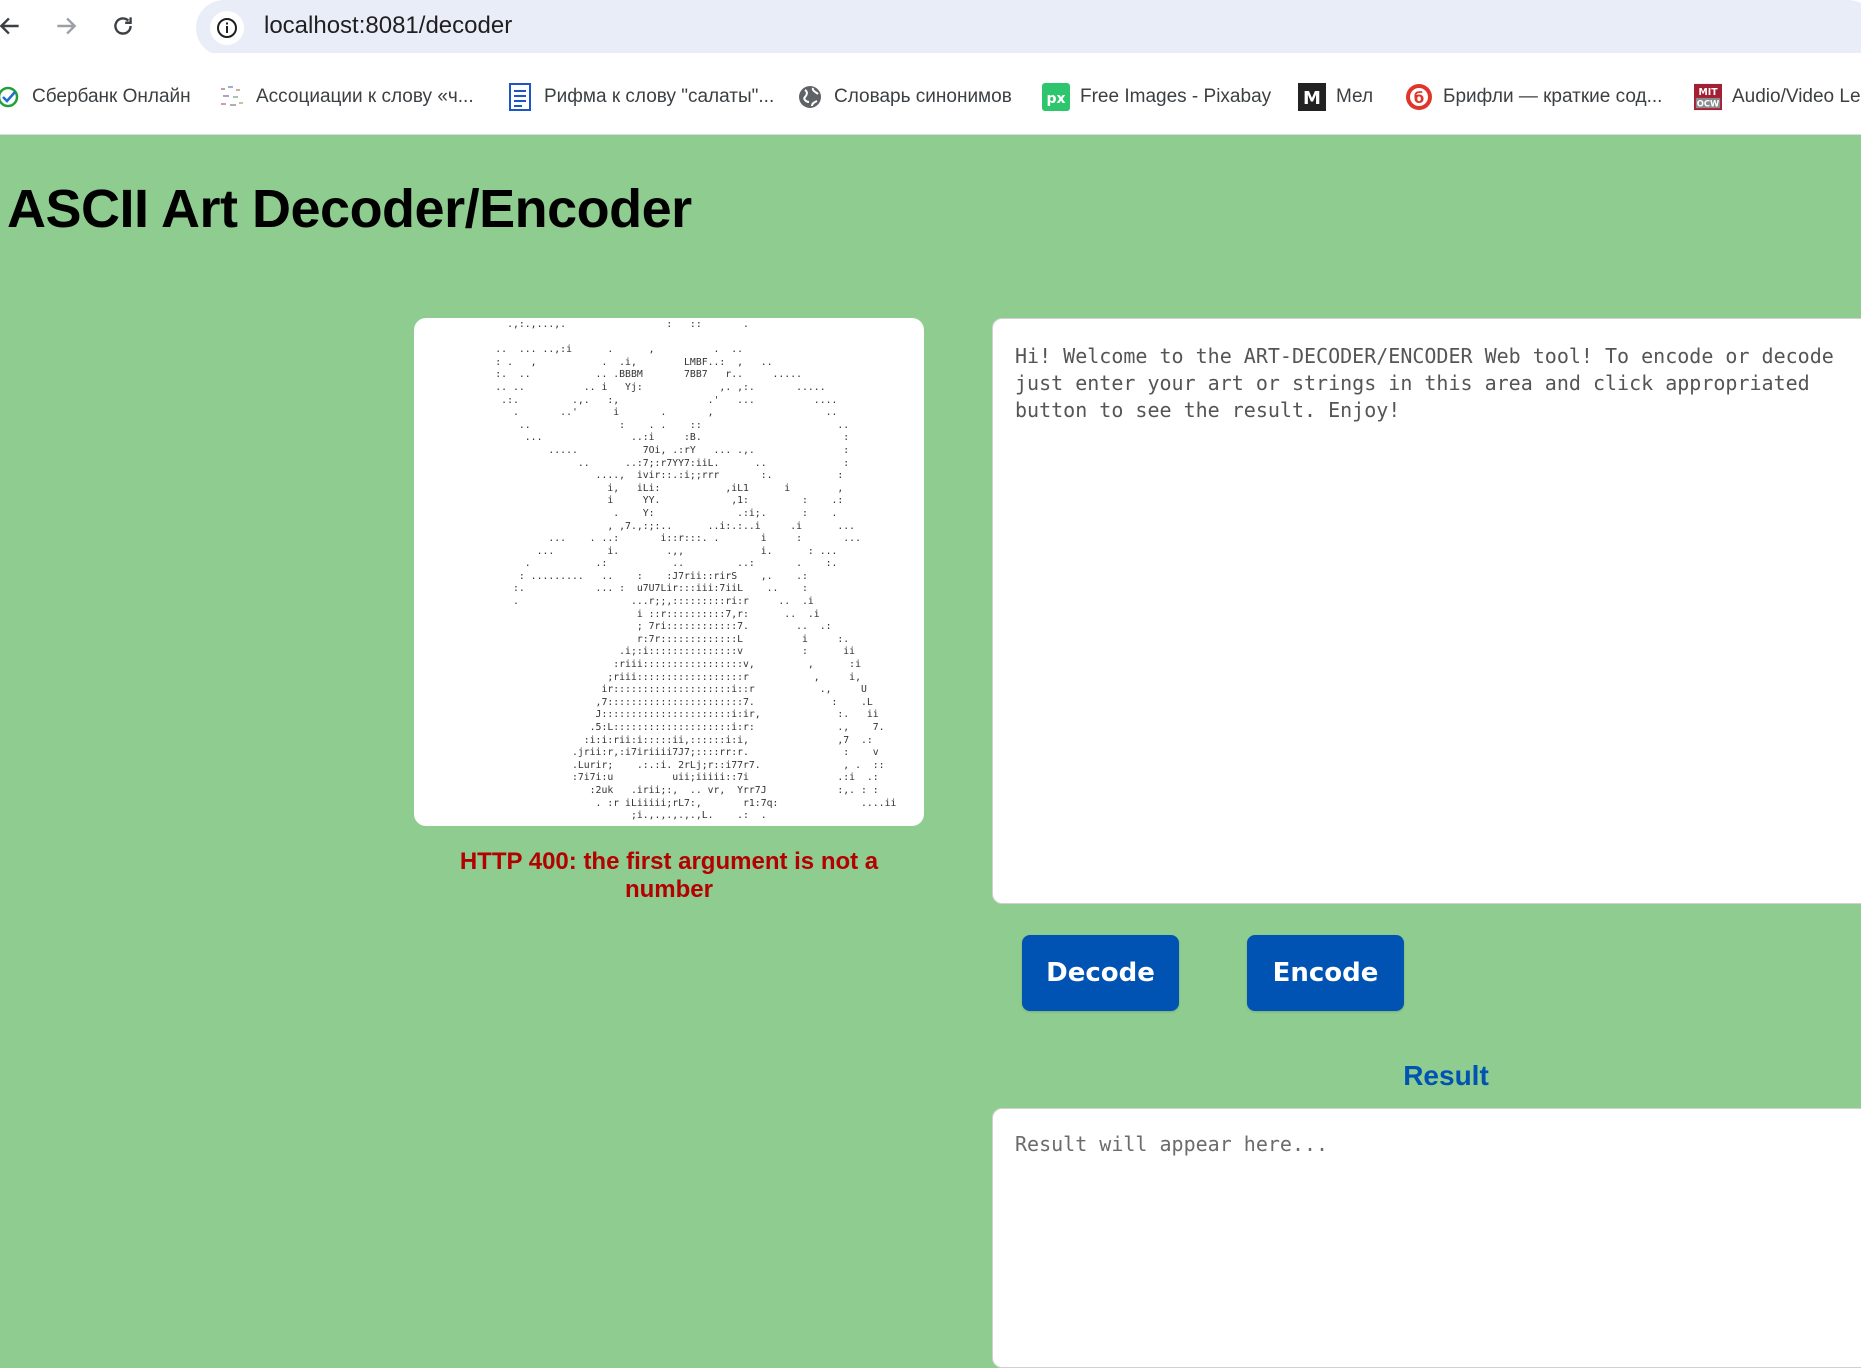 Image resolution: width=1861 pixels, height=1368 pixels. I want to click on bookmark-pixabay: px Free Images - Pixabay, so click(1156, 97).